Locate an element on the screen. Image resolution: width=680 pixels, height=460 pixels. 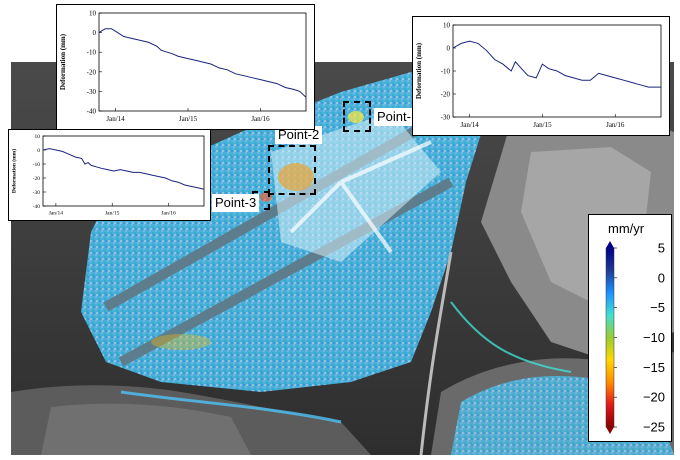
point-1-label: Point-1 is located at coordinates (394, 117).